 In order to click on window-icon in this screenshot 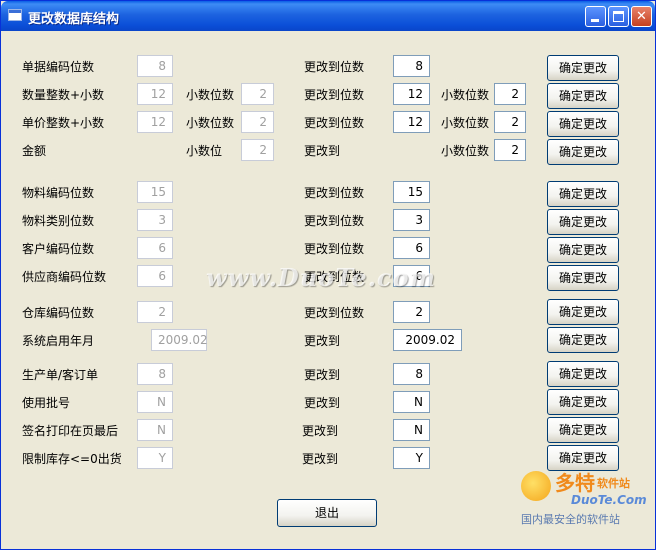, I will do `click(15, 15)`.